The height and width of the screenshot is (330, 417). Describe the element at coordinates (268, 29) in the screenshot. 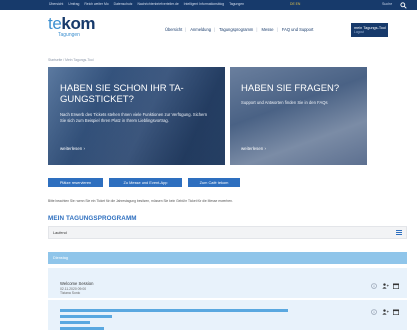

I see `nav-item-fair: Messe` at that location.